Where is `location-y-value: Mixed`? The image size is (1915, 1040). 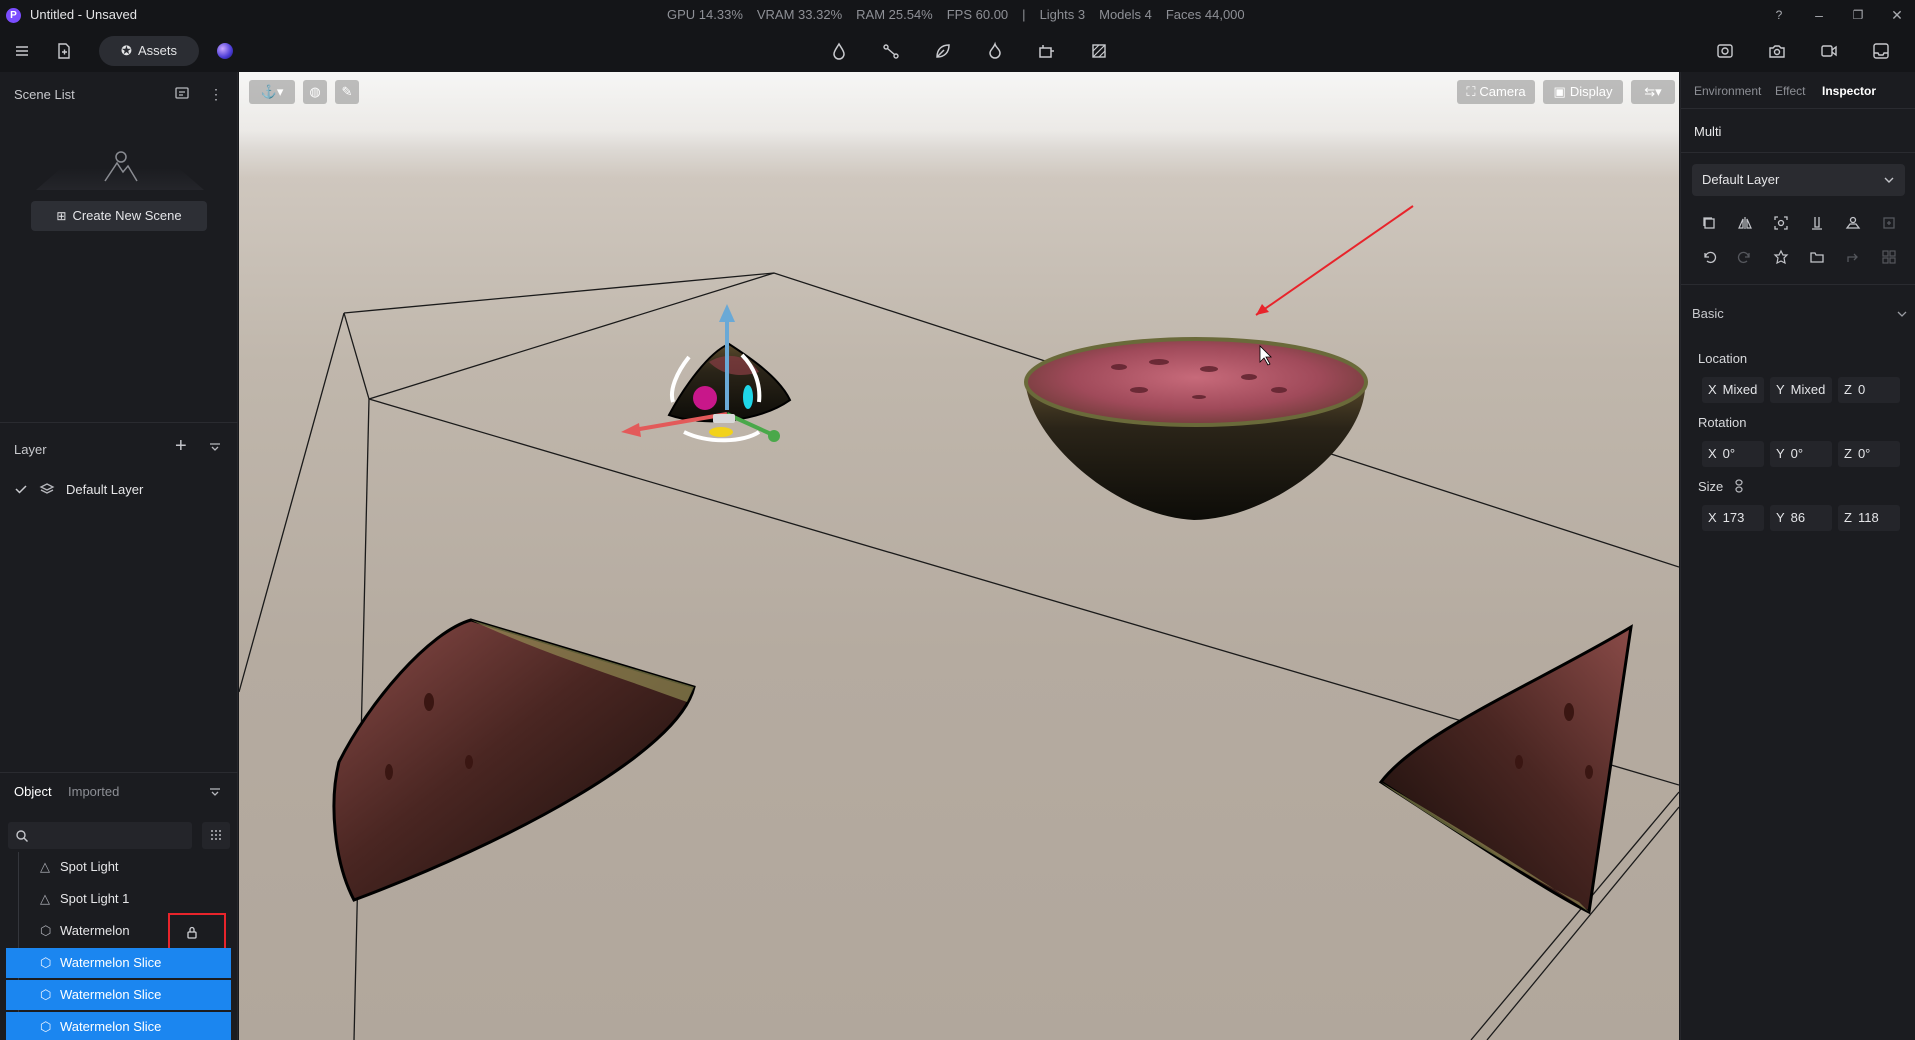
location-y-value: Mixed is located at coordinates (1808, 389).